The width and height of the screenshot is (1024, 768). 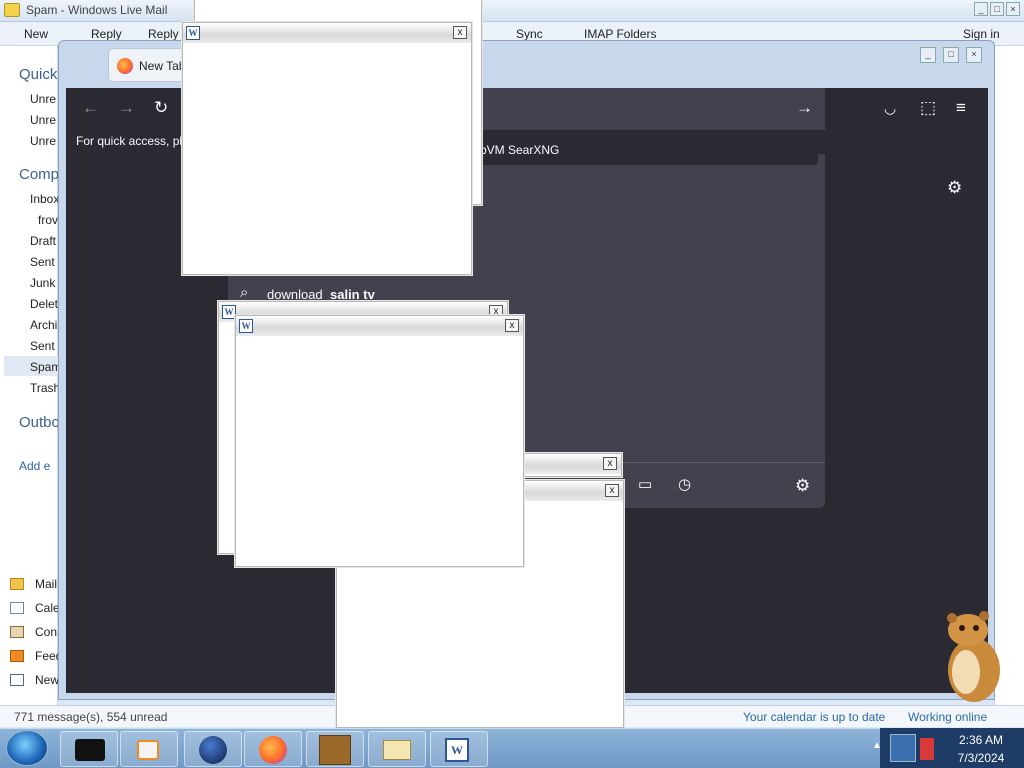 What do you see at coordinates (948, 717) in the screenshot?
I see `online-status: Working online` at bounding box center [948, 717].